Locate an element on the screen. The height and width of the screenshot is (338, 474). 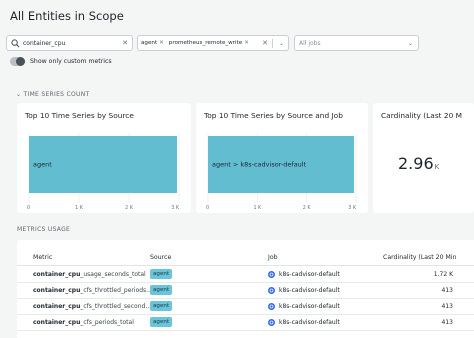
bar-label: agent > k8s-cadvisor-default is located at coordinates (259, 165).